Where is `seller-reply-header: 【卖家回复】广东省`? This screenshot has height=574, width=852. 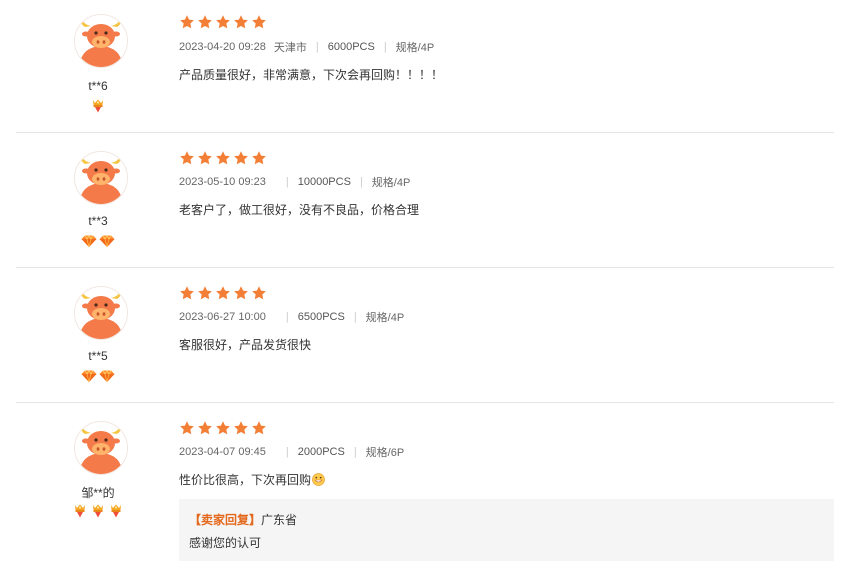
seller-reply-header: 【卖家回复】广东省 is located at coordinates (243, 519).